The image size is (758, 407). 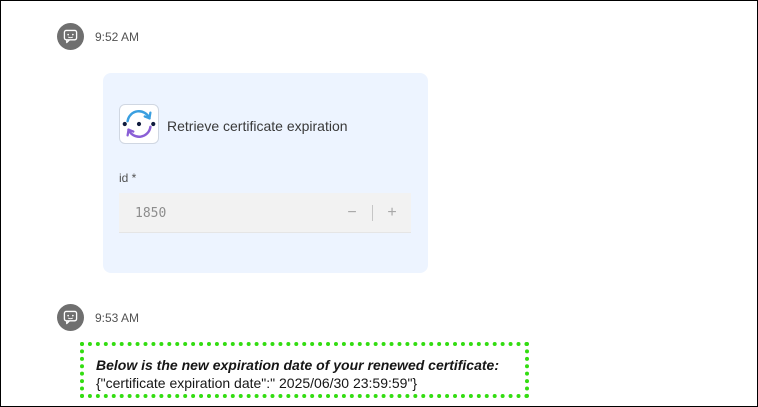 I want to click on message-timestamp: 9:52 AM, so click(x=117, y=36).